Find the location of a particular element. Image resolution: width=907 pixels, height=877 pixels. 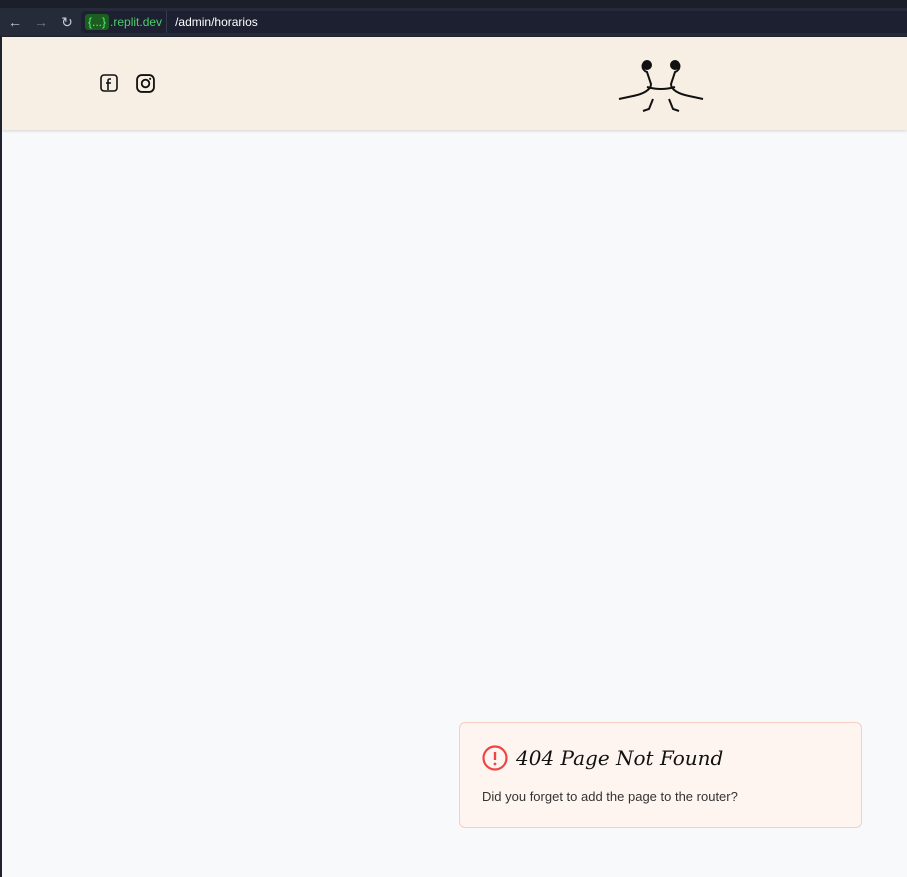

reload-icon: ↻ is located at coordinates (67, 22).